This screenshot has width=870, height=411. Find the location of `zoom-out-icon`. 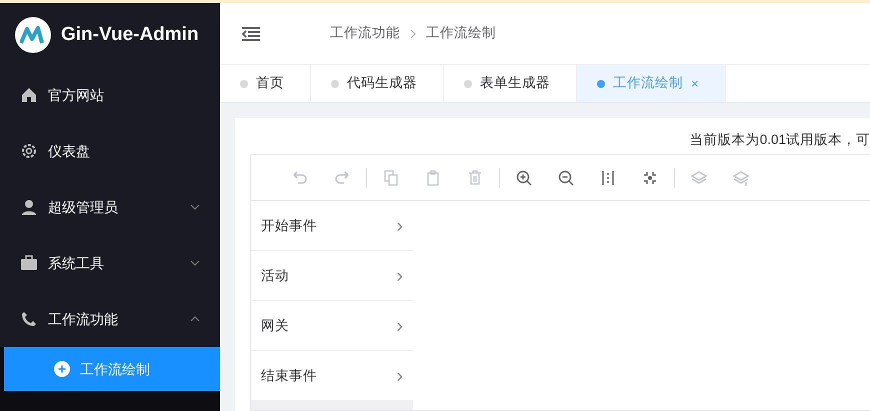

zoom-out-icon is located at coordinates (566, 177).